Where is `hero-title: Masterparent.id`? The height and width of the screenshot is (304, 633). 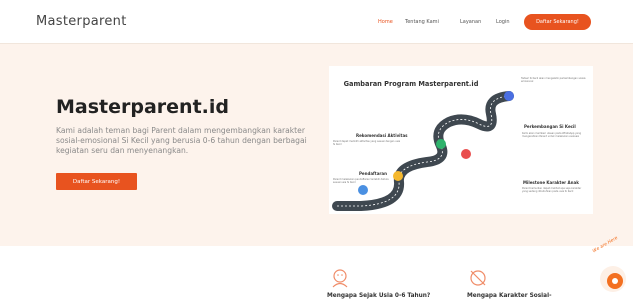 hero-title: Masterparent.id is located at coordinates (142, 107).